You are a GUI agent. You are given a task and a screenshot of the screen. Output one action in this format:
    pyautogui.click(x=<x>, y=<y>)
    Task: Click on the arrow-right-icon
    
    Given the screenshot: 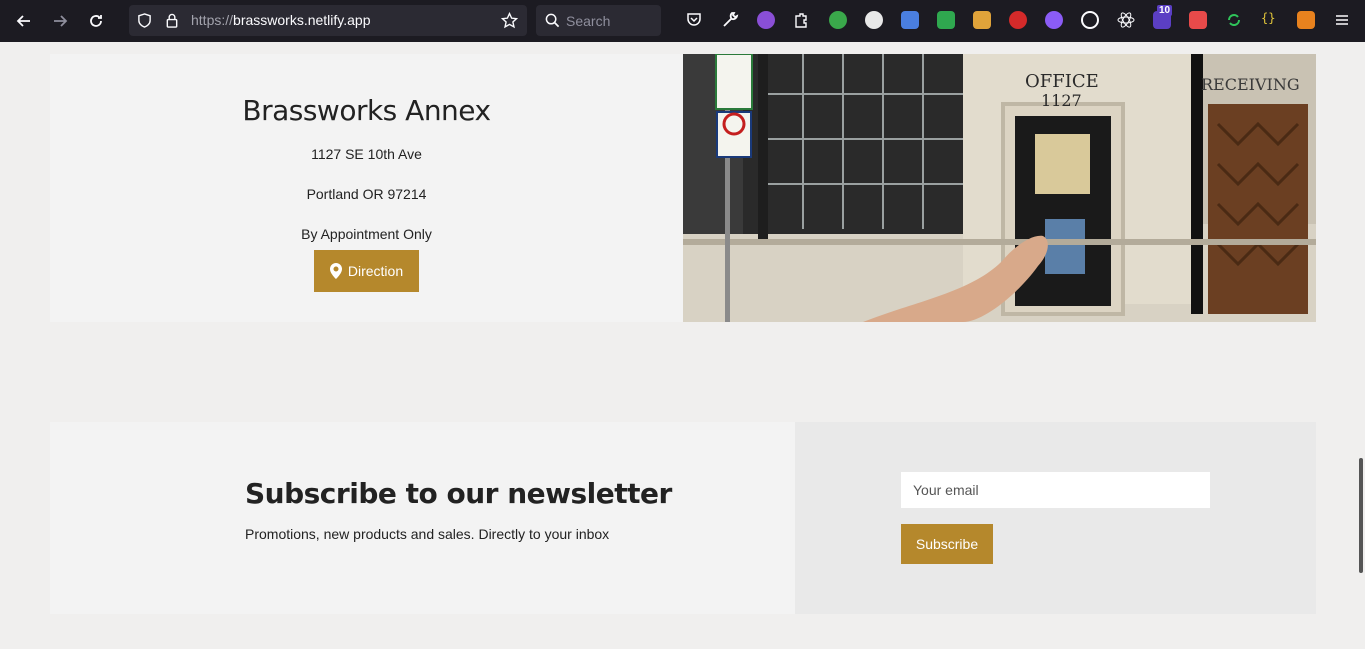 What is the action you would take?
    pyautogui.click(x=61, y=21)
    